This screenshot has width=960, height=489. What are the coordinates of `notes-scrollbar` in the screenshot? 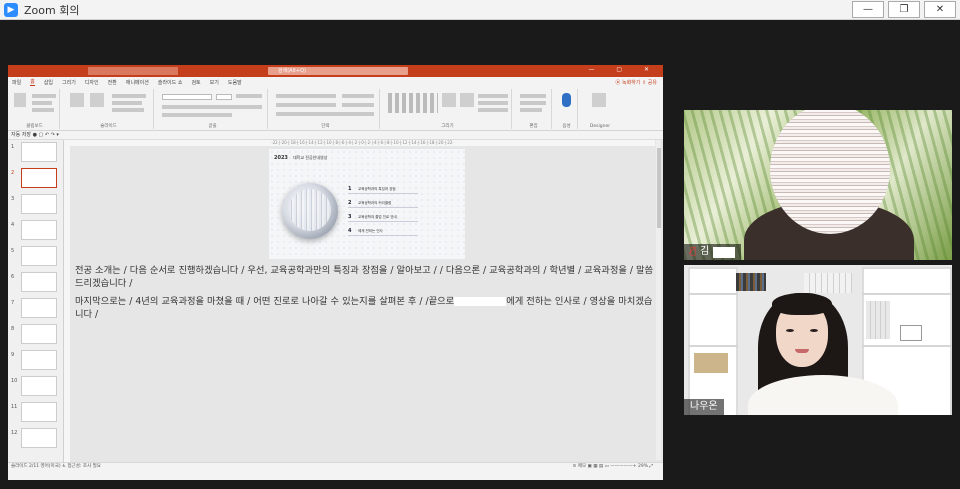 It's located at (658, 300).